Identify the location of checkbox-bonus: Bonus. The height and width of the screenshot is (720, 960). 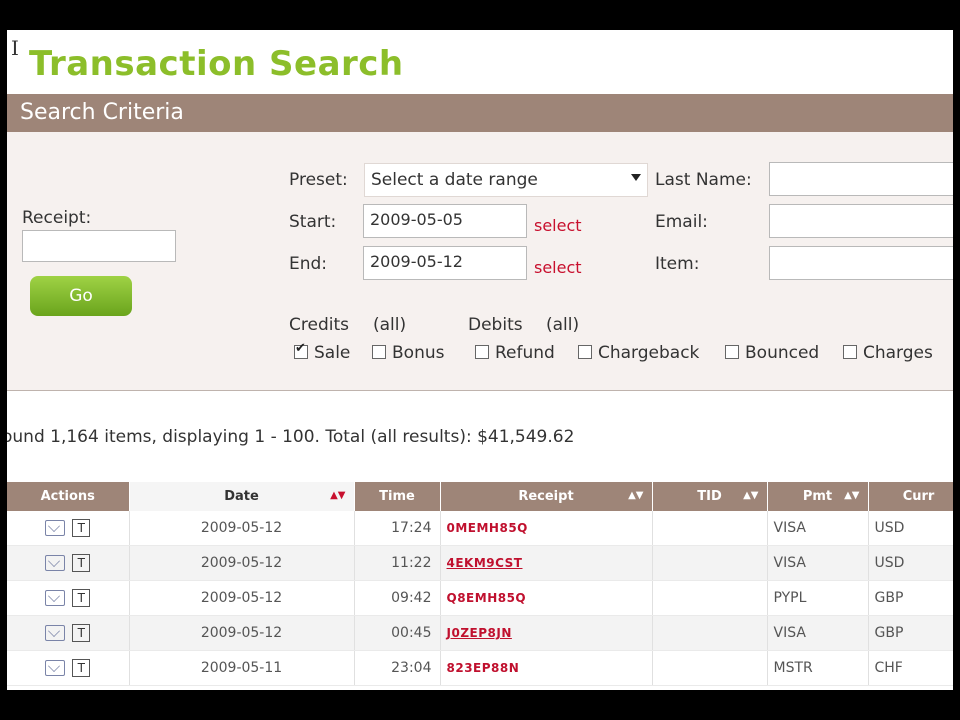
(408, 353).